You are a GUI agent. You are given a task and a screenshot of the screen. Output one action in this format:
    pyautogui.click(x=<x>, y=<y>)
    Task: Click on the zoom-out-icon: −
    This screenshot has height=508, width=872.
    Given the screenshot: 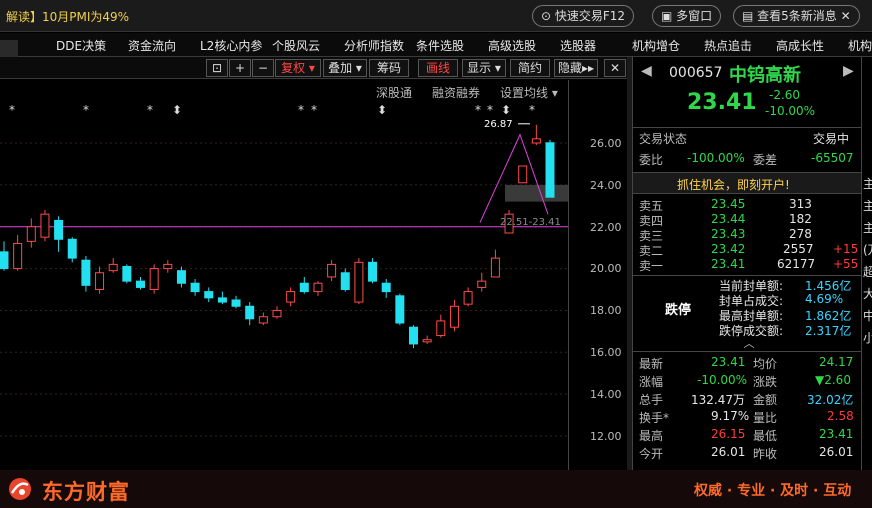 What is the action you would take?
    pyautogui.click(x=263, y=68)
    